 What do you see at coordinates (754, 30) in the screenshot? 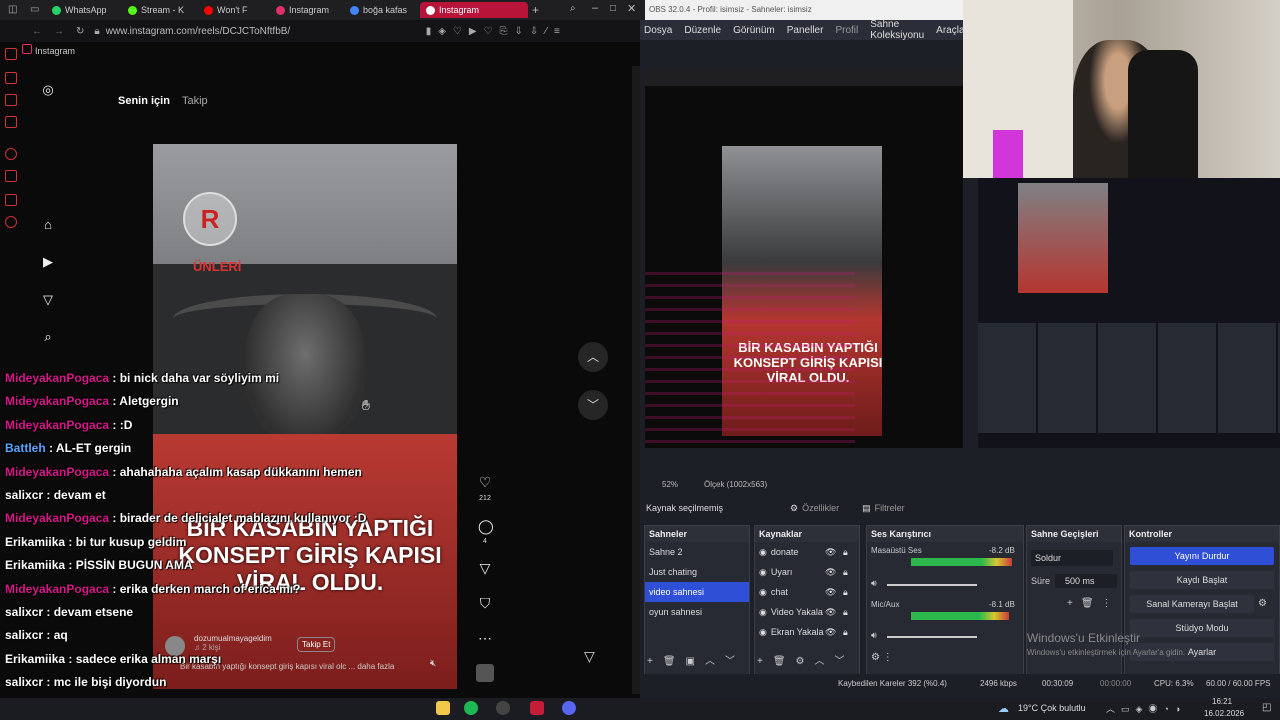
I see `menu-view: Görünüm` at bounding box center [754, 30].